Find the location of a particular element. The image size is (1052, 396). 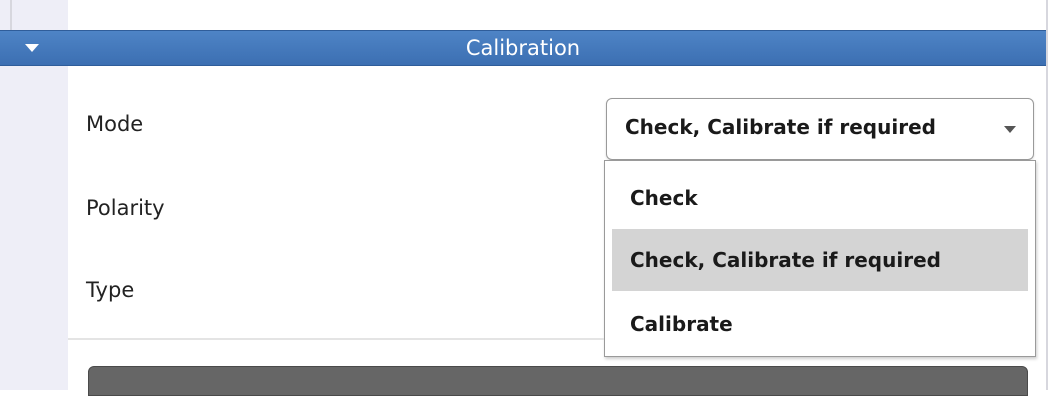

mode-option-check: Check is located at coordinates (820, 198).